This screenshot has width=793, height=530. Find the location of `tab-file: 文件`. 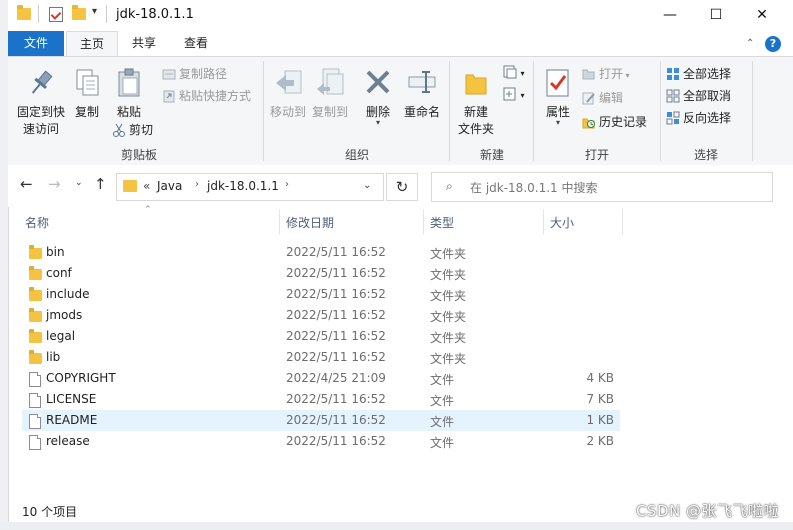

tab-file: 文件 is located at coordinates (36, 43).